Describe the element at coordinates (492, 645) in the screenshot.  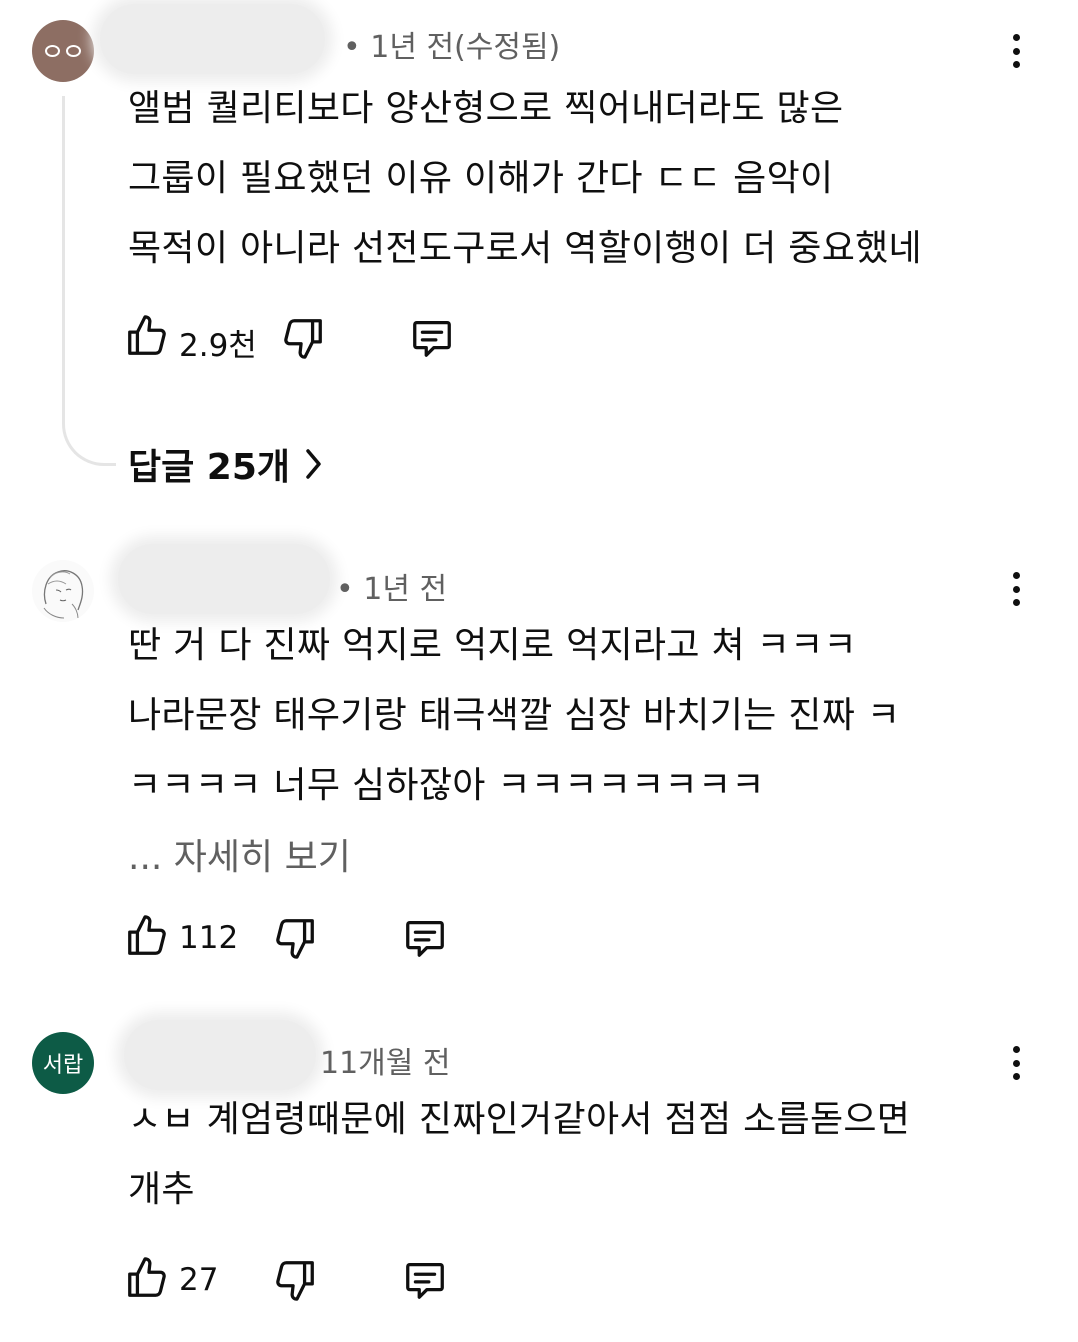
I see `comment-line: 딴 거 다 진짜 억지로 억지로 억지라고 쳐 ㅋㅋㅋ` at that location.